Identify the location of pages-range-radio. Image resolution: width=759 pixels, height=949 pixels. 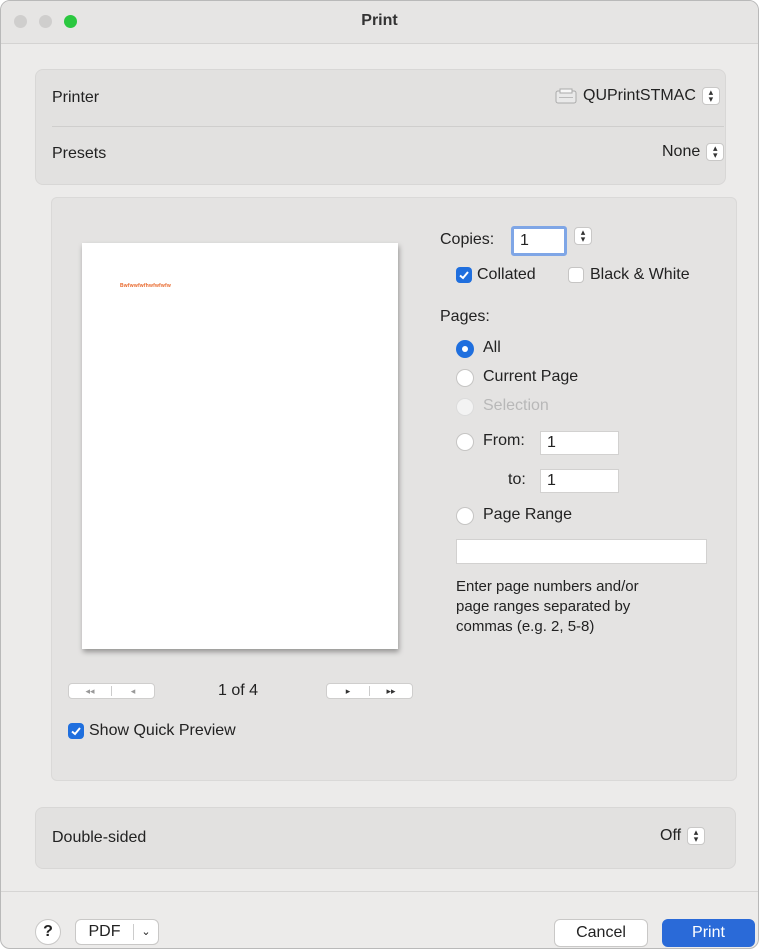
(465, 516).